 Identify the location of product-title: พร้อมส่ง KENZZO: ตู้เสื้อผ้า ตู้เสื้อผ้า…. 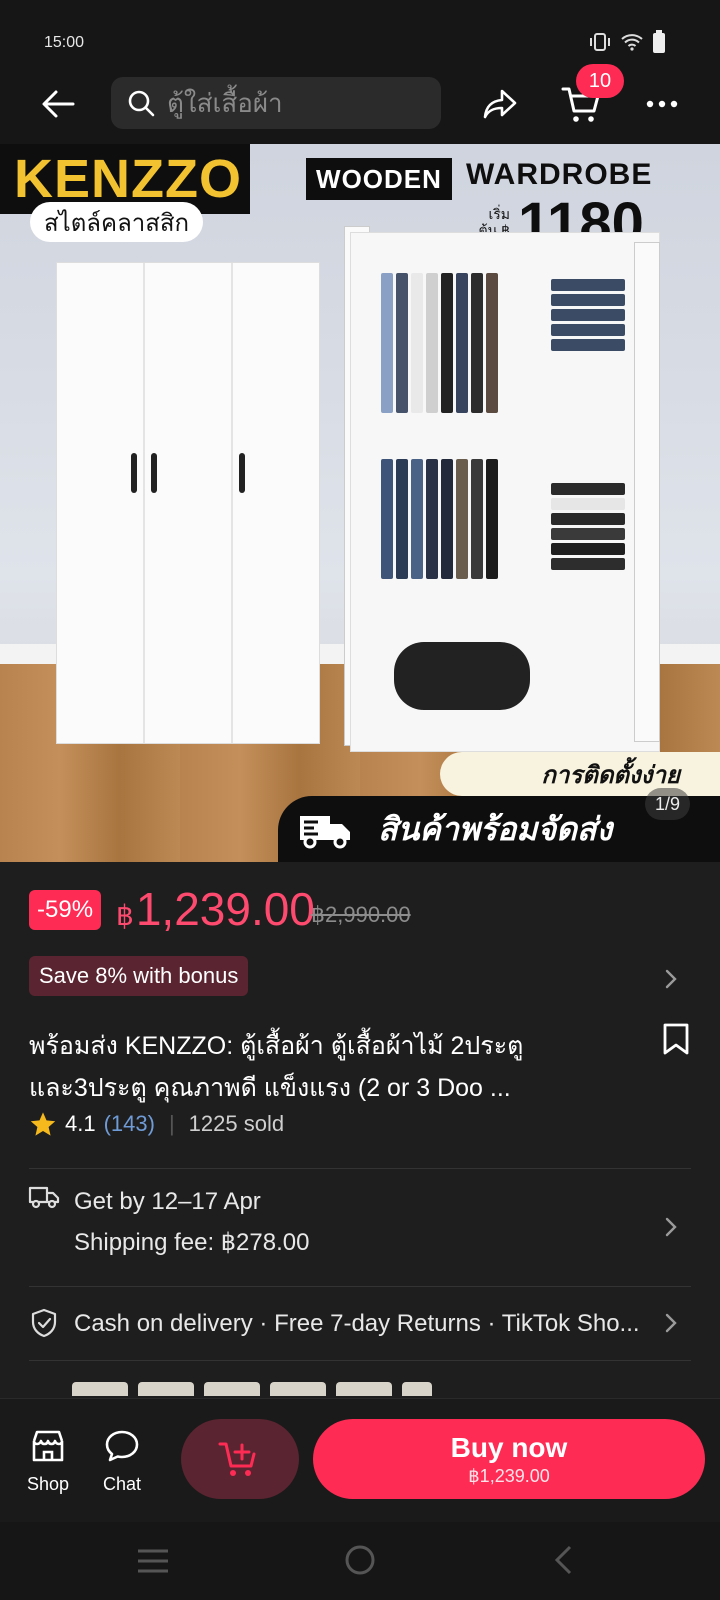
(276, 1067).